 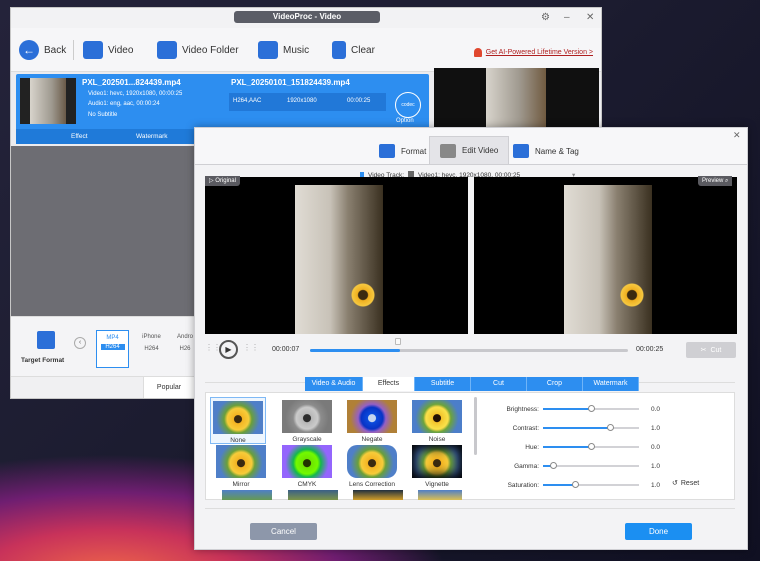 What do you see at coordinates (611, 384) in the screenshot?
I see `tab-watermark: Watermark` at bounding box center [611, 384].